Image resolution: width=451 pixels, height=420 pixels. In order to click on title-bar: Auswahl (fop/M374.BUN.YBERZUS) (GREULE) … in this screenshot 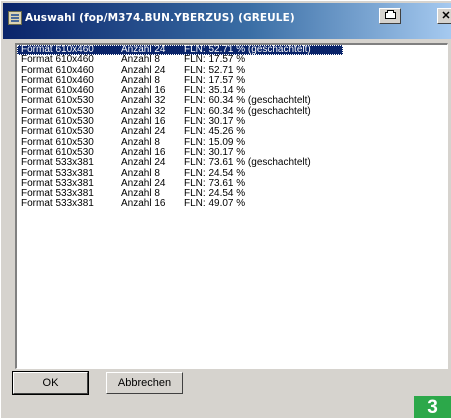, I will do `click(227, 21)`.